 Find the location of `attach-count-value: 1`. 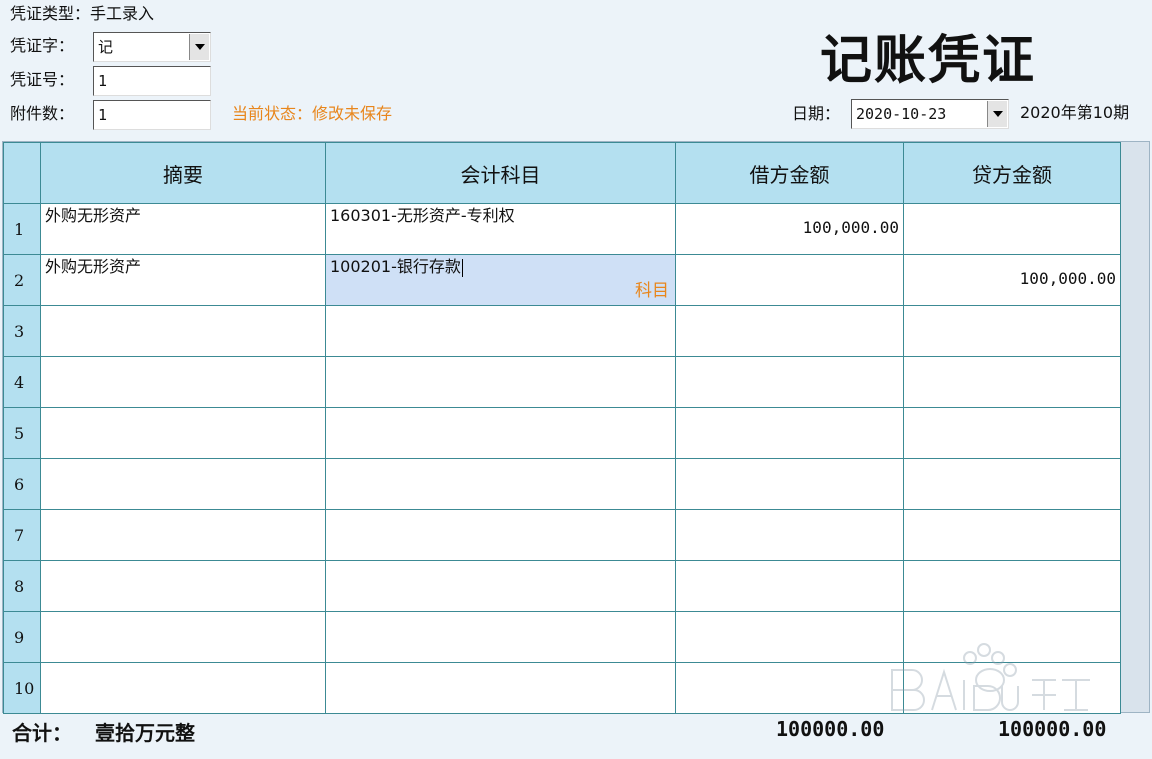

attach-count-value: 1 is located at coordinates (103, 115).